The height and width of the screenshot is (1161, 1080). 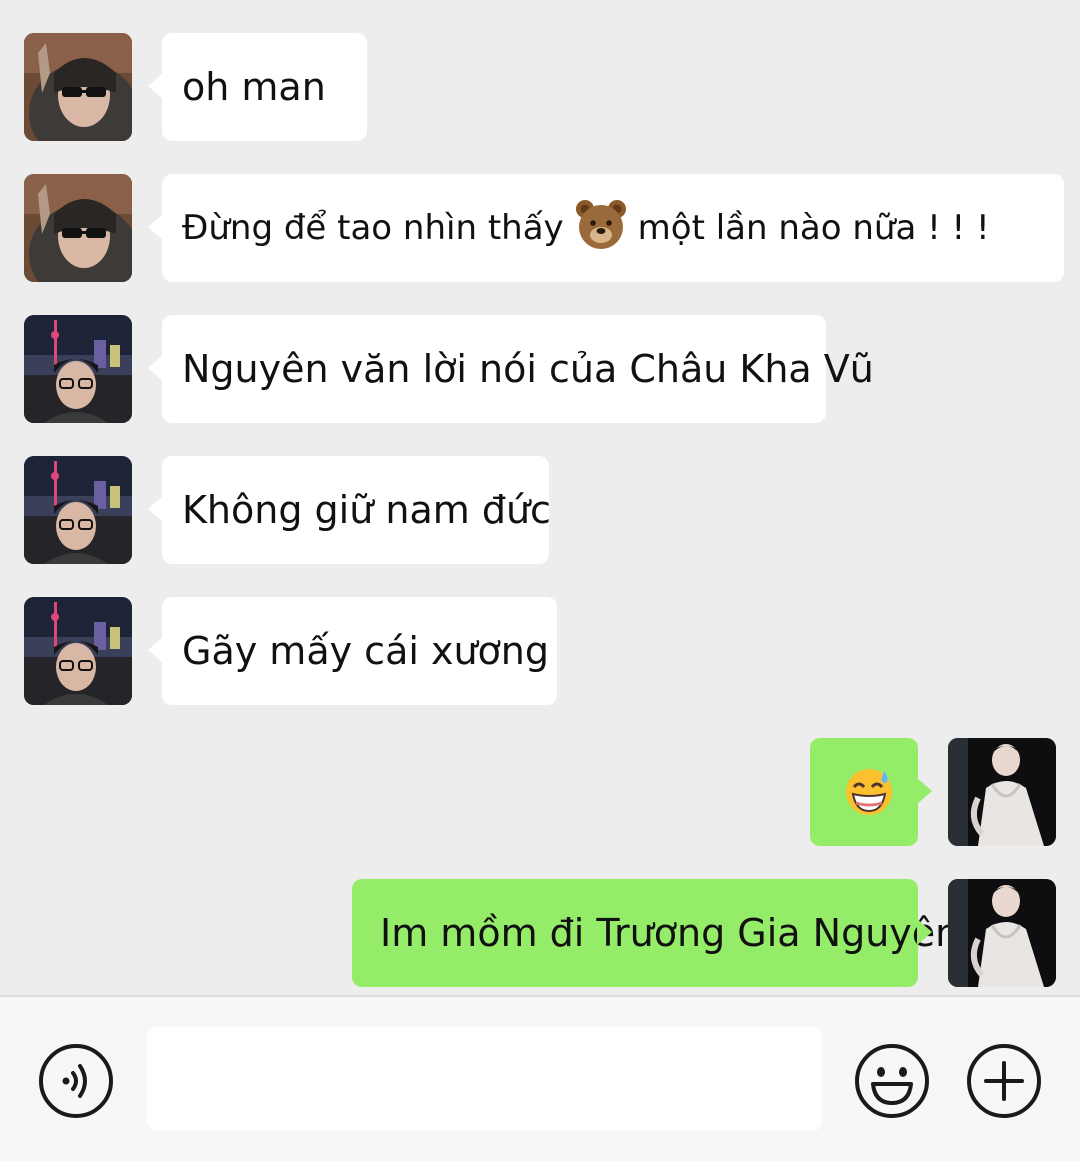 What do you see at coordinates (670, 933) in the screenshot?
I see `message-text: Im mồm đi Trương Gia Nguyên` at bounding box center [670, 933].